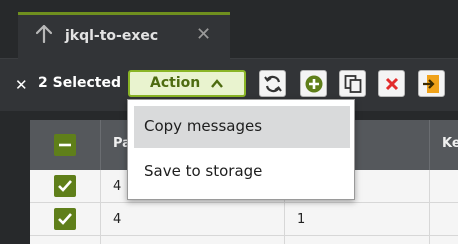  What do you see at coordinates (444, 145) in the screenshot?
I see `column-header-3: Ke` at bounding box center [444, 145].